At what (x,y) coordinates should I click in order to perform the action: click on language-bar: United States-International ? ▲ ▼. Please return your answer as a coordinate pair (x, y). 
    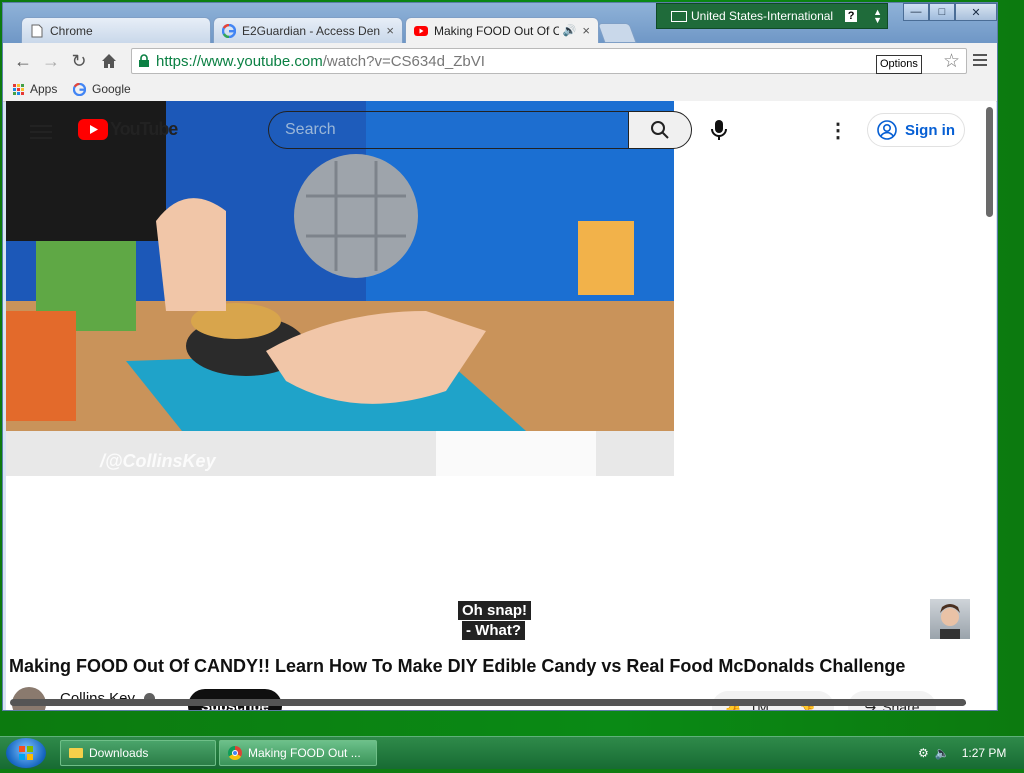
    Looking at the image, I should click on (772, 16).